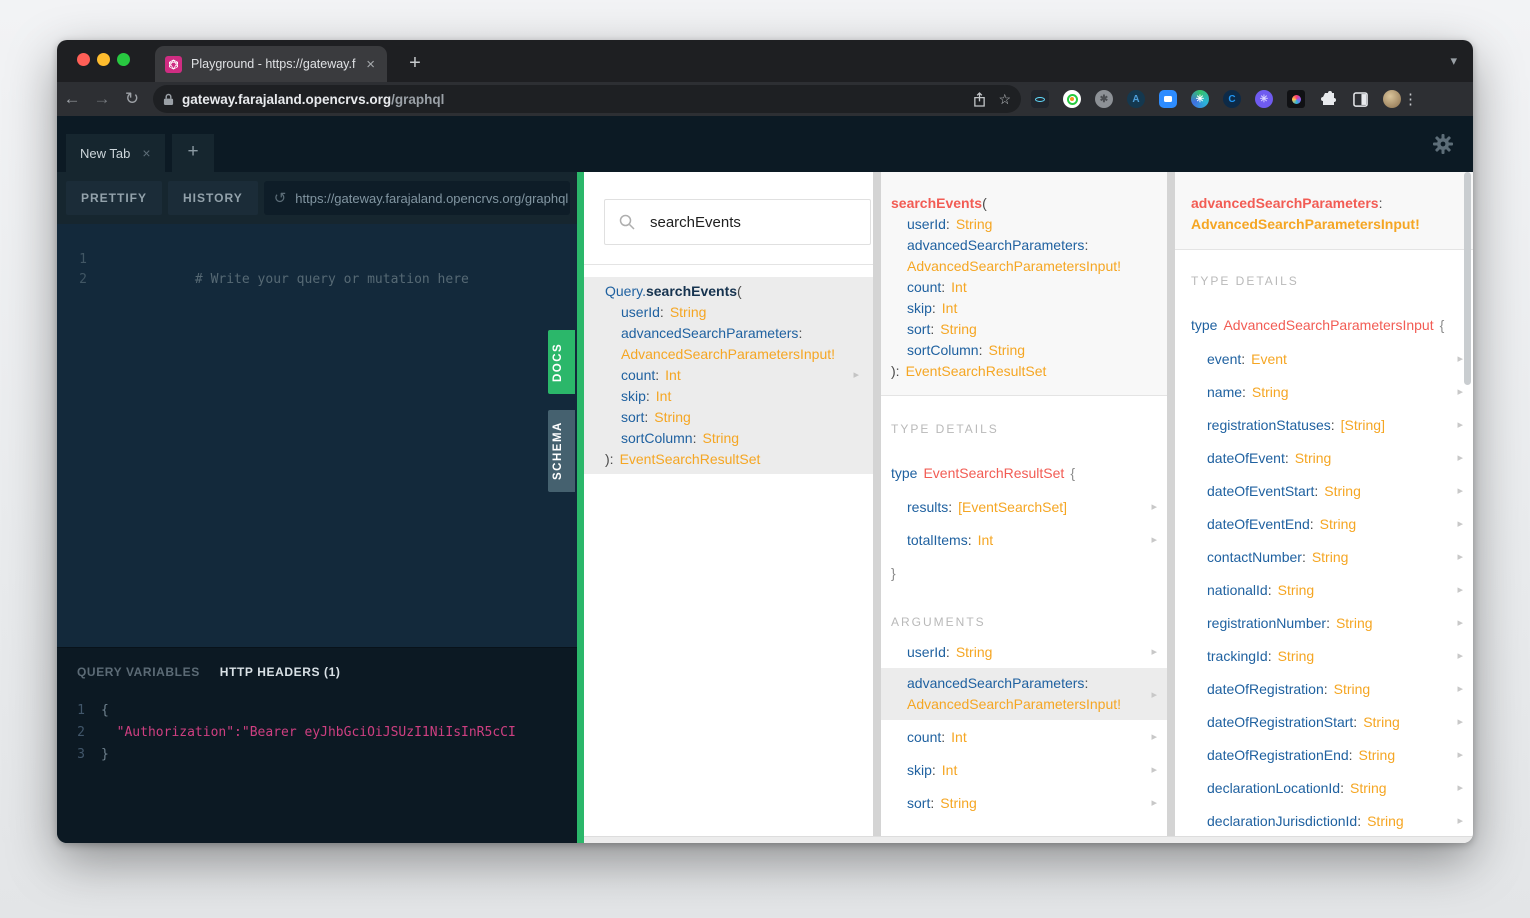 The width and height of the screenshot is (1530, 918). Describe the element at coordinates (1024, 736) in the screenshot. I see `doc-argument-row: count: Int ▸` at that location.